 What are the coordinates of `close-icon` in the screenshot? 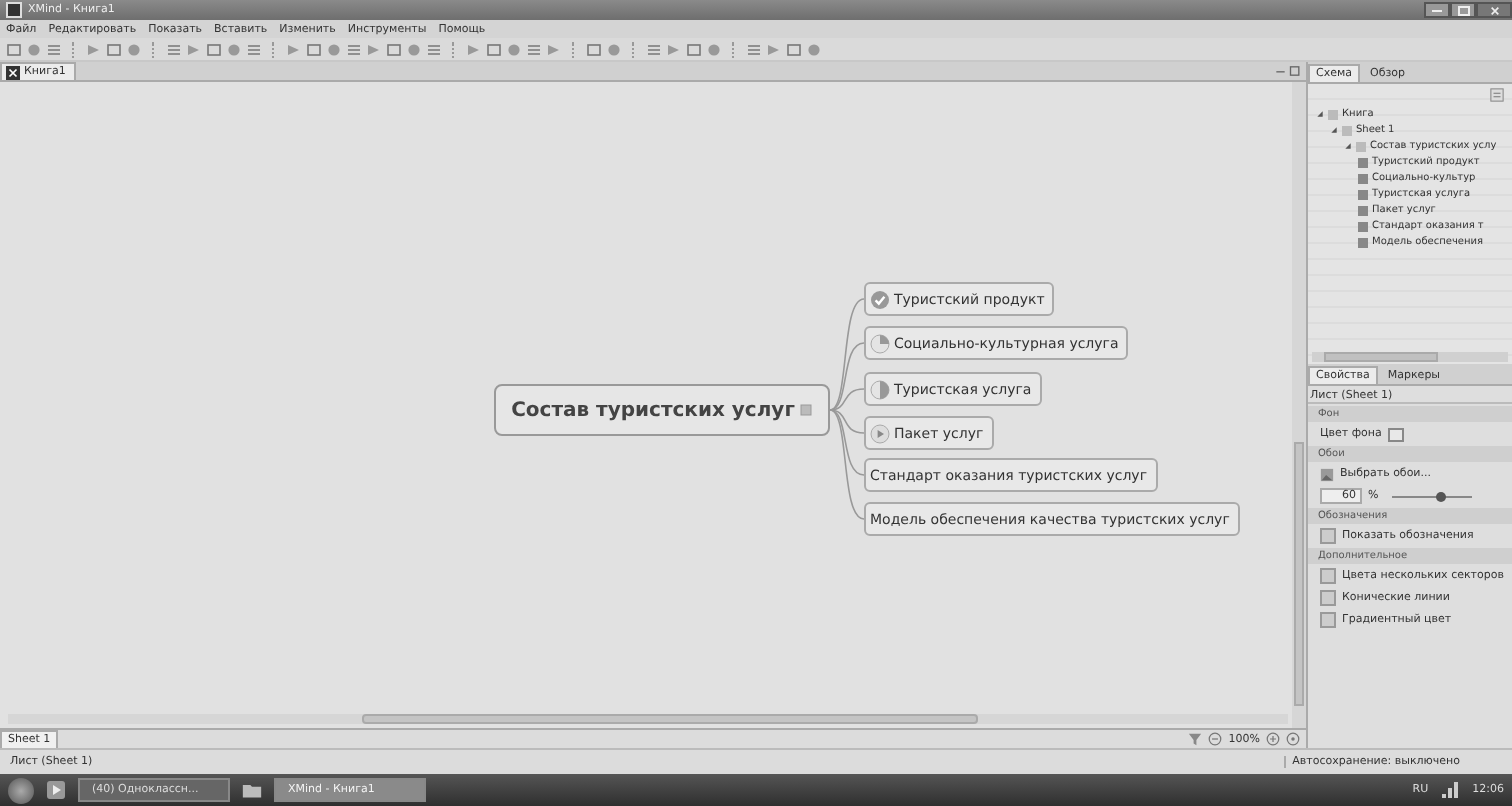 It's located at (1494, 10).